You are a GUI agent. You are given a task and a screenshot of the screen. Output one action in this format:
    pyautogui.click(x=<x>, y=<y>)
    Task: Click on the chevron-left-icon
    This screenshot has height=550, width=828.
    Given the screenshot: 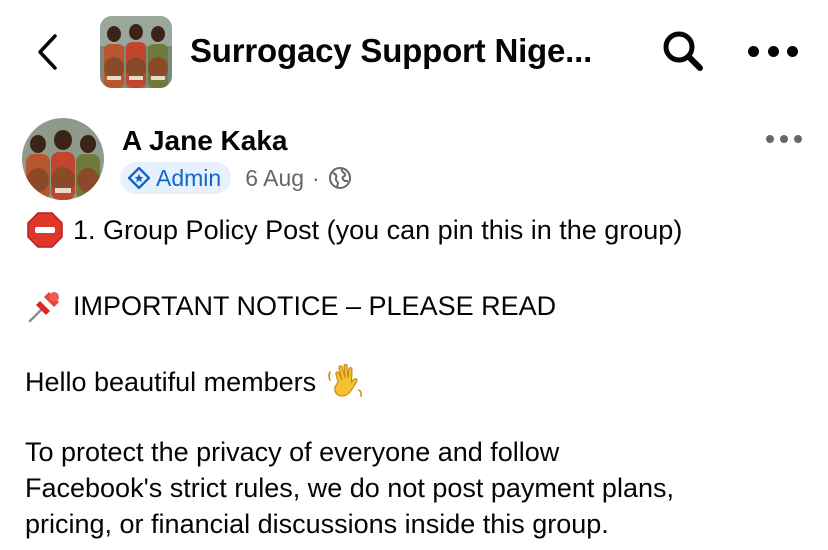 What is the action you would take?
    pyautogui.click(x=47, y=52)
    